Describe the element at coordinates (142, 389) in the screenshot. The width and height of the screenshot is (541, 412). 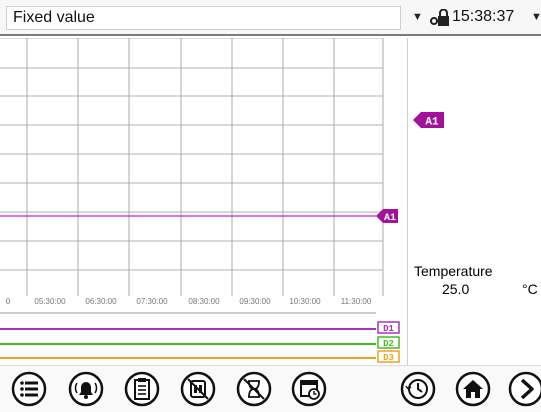
I see `clipboard-icon` at that location.